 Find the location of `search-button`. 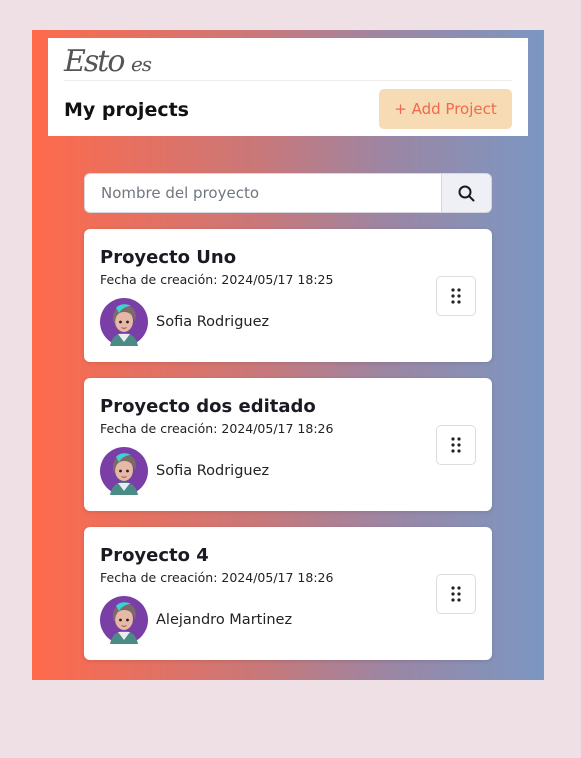

search-button is located at coordinates (466, 193).